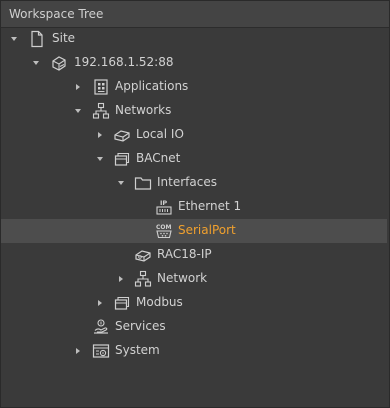 Image resolution: width=390 pixels, height=408 pixels. What do you see at coordinates (182, 278) in the screenshot?
I see `tree-item-label: Network` at bounding box center [182, 278].